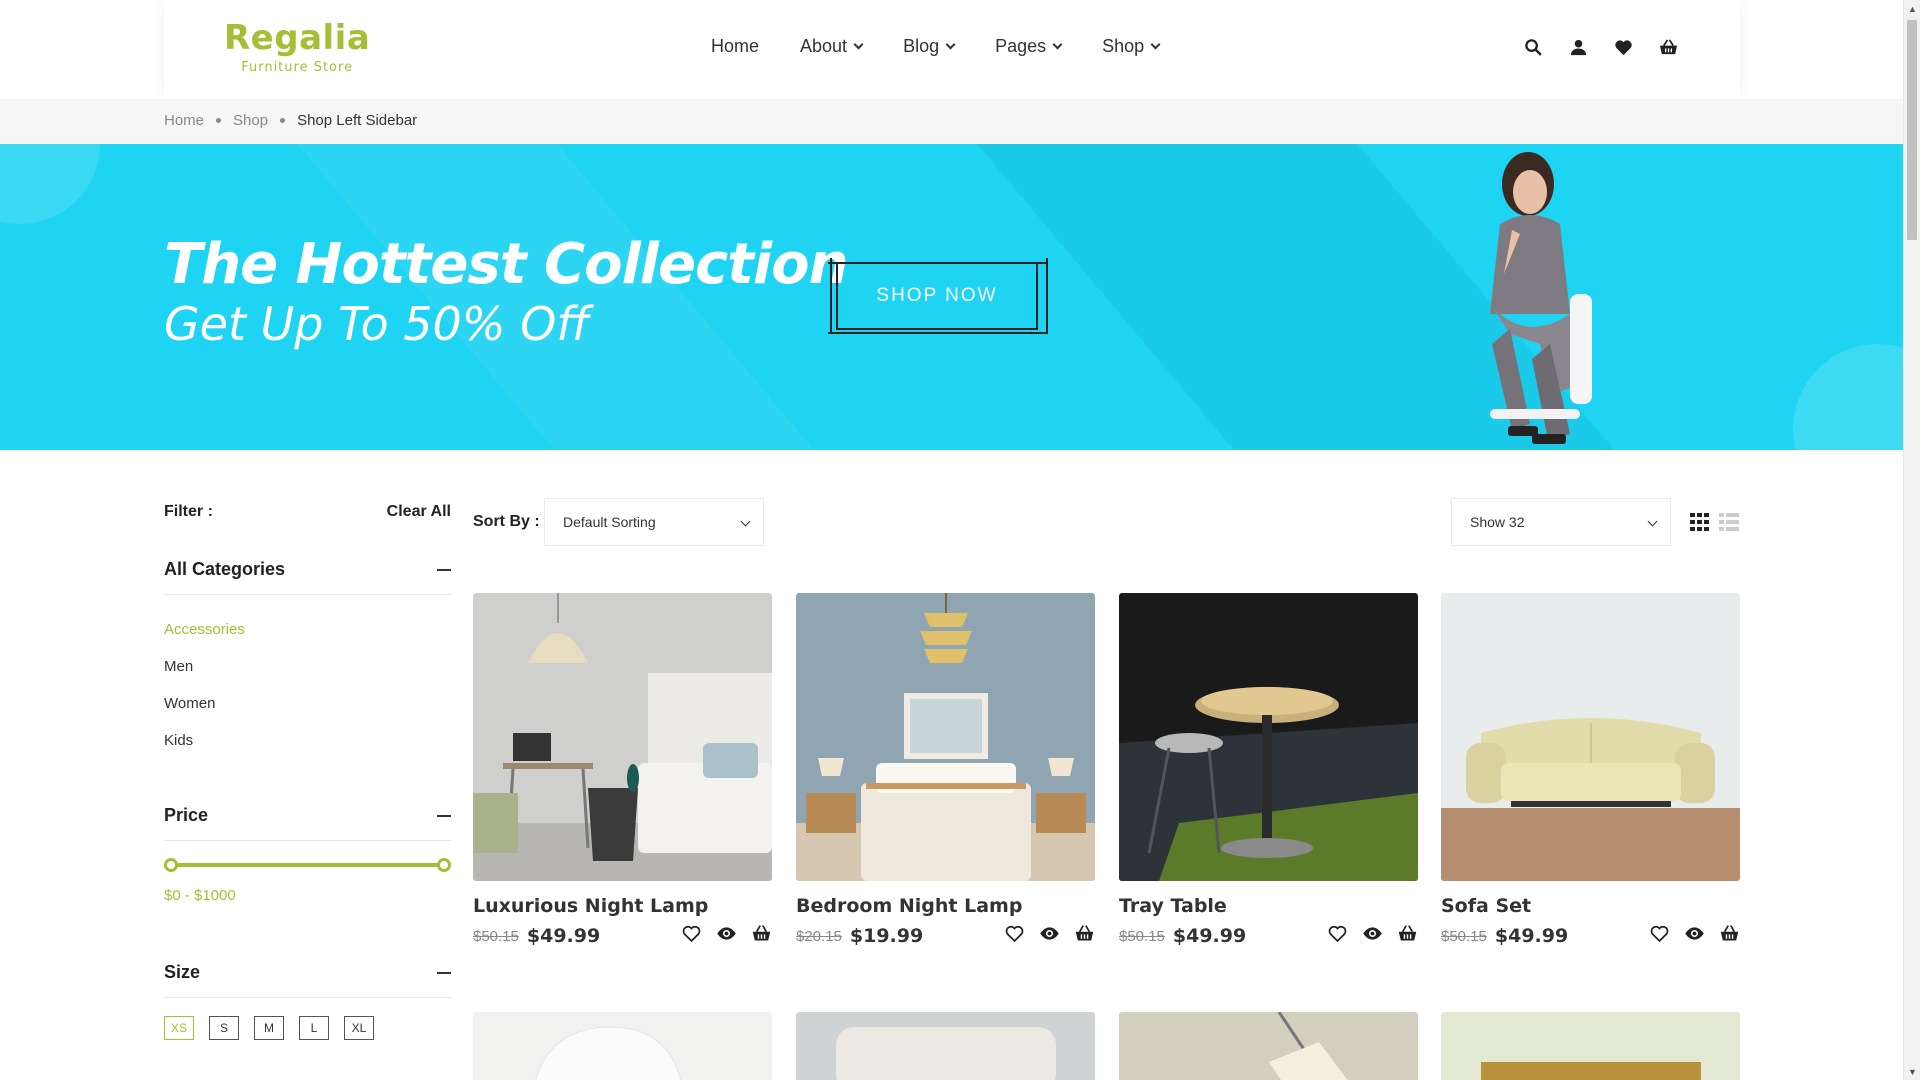  What do you see at coordinates (1106, 522) in the screenshot?
I see `product-toolbar: Sort By : Default Sorting Show 32` at bounding box center [1106, 522].